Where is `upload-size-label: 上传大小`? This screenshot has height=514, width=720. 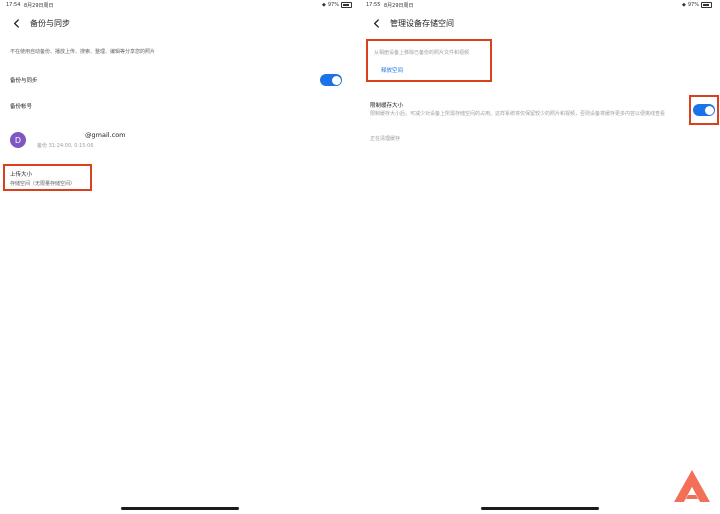 upload-size-label: 上传大小 is located at coordinates (21, 175).